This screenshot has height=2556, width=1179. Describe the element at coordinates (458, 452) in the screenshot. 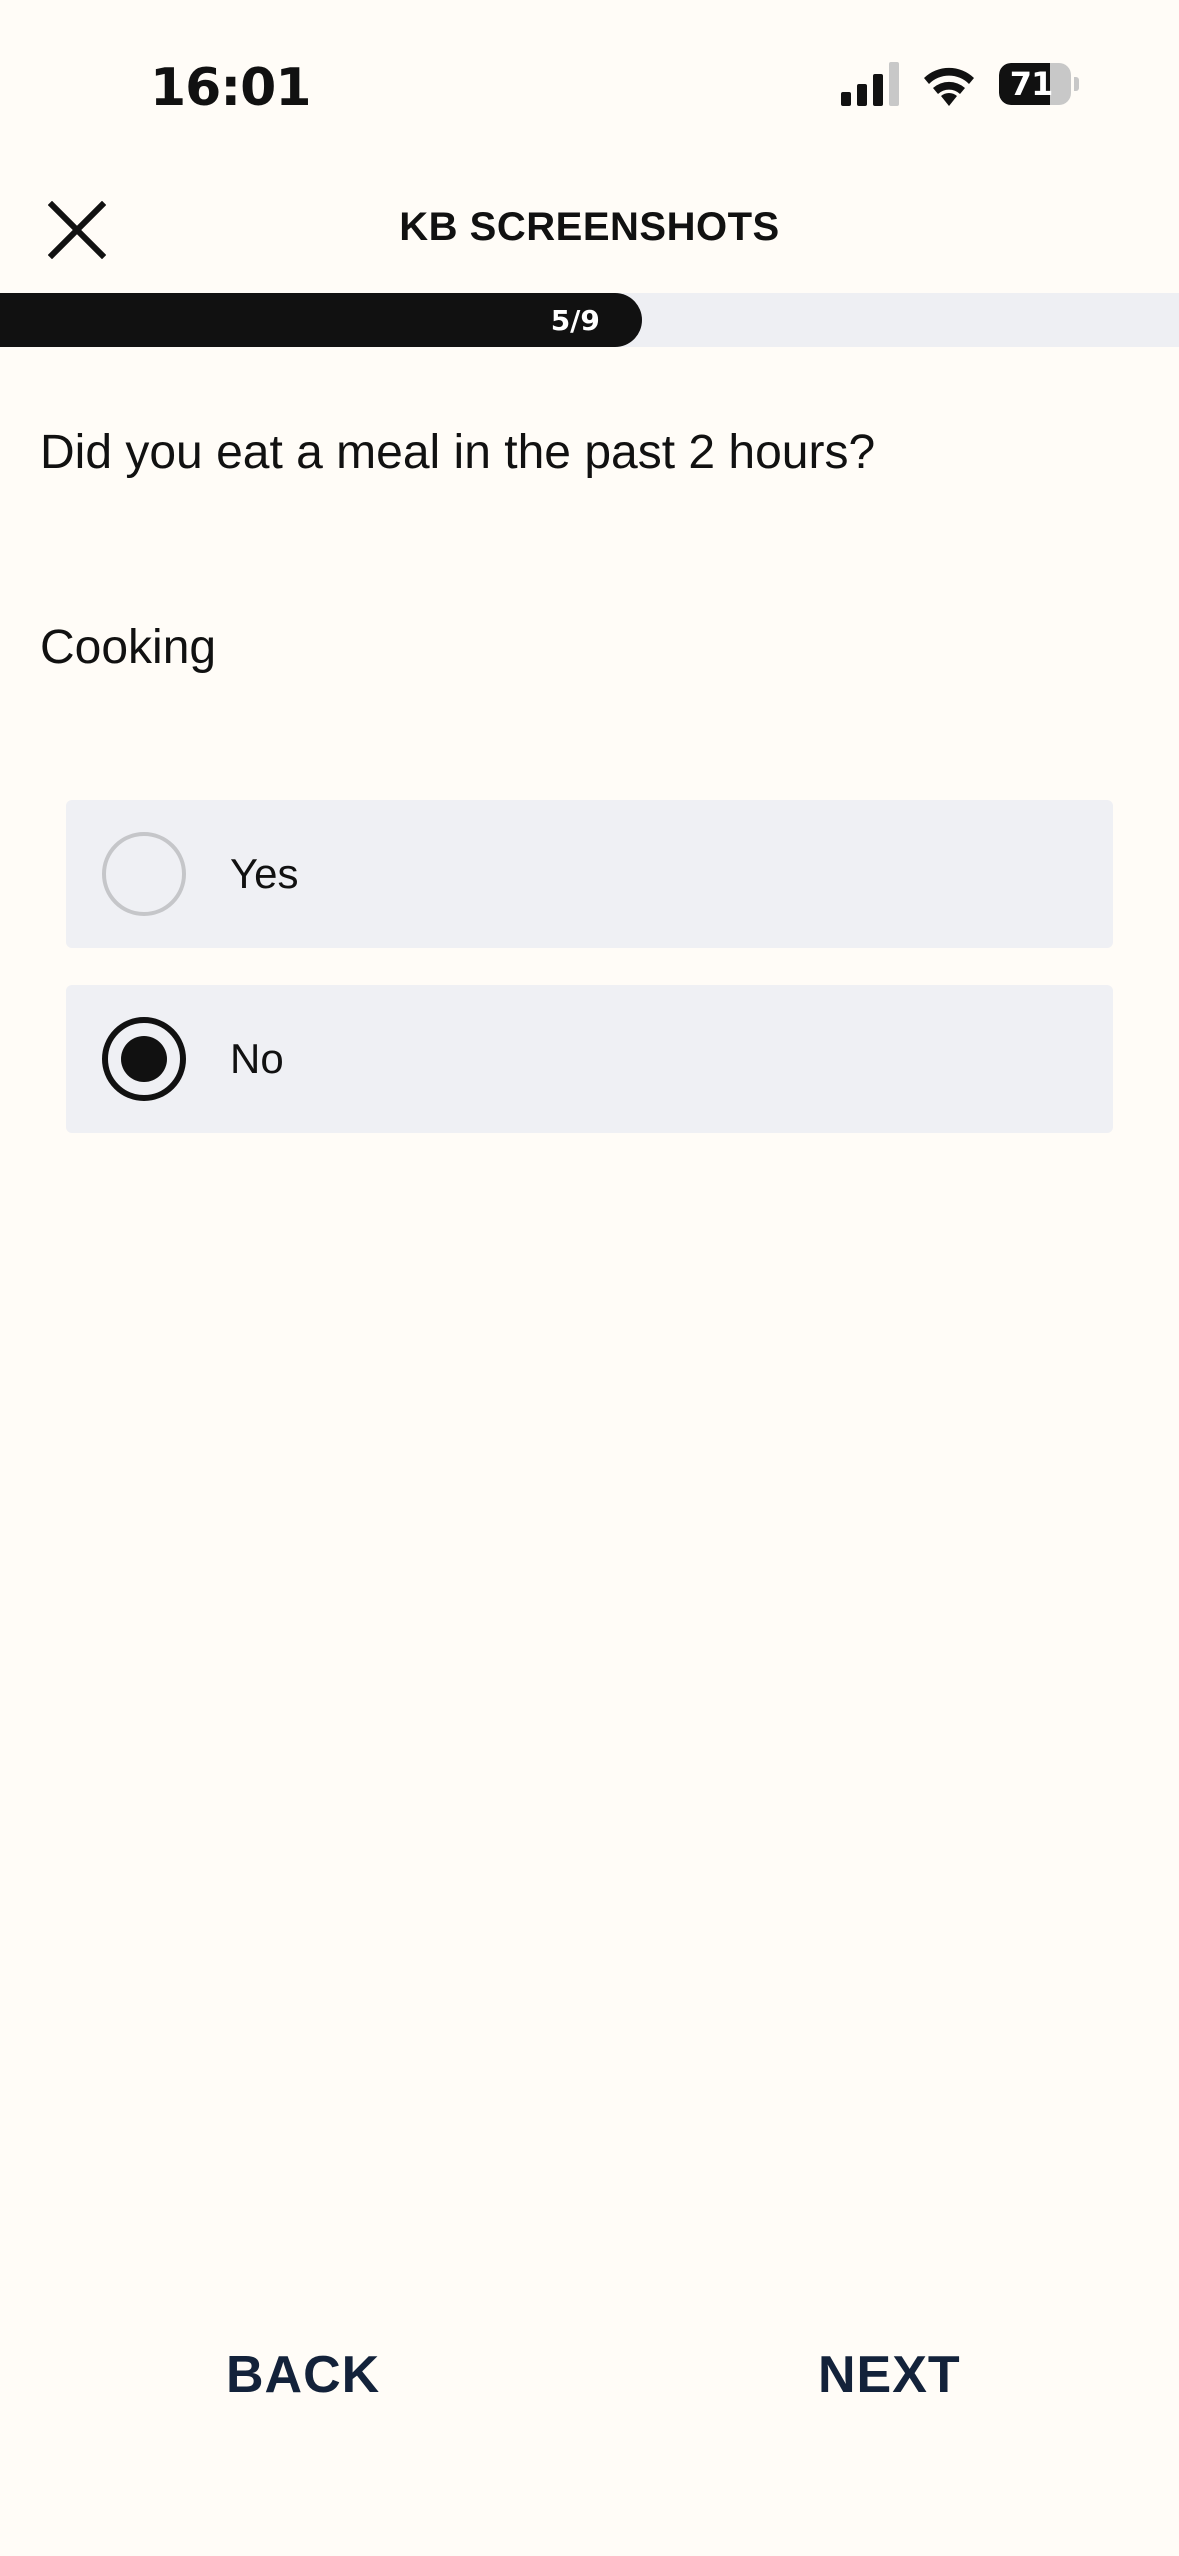

I see `question-text: Did you eat a meal in the past 2 hours?` at that location.